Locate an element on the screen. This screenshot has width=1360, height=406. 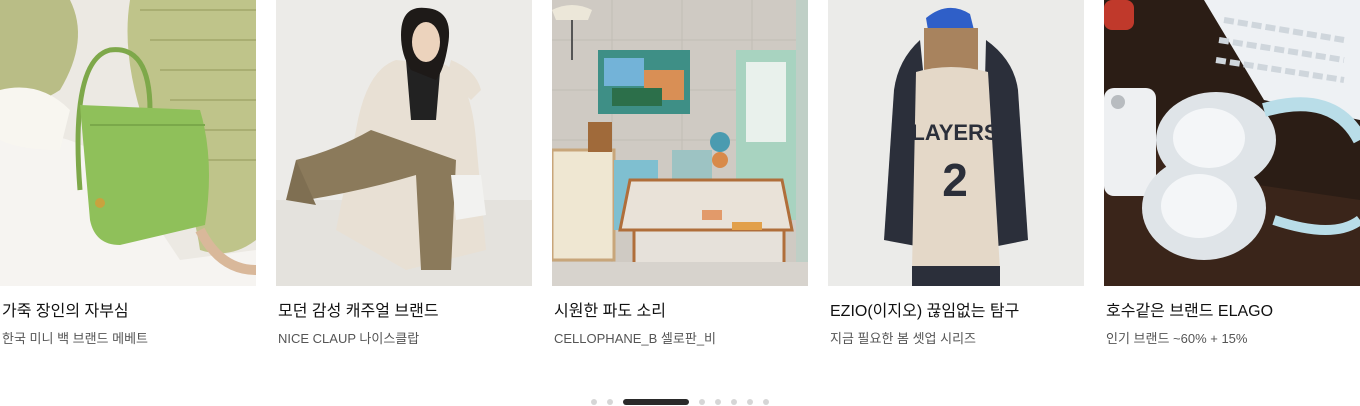
cardigan-photo: LAYERS 2 is located at coordinates (956, 143).